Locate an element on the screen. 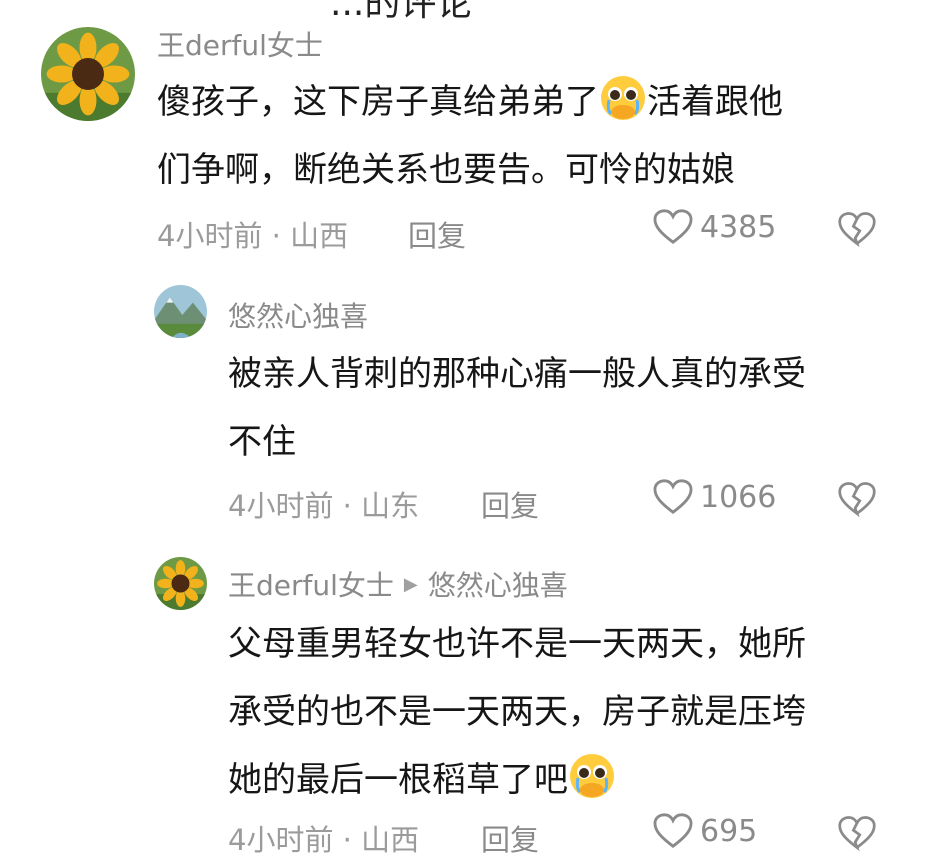 The height and width of the screenshot is (859, 926). text-segment: 傻孩子，这下房子真给弟弟了 is located at coordinates (378, 102).